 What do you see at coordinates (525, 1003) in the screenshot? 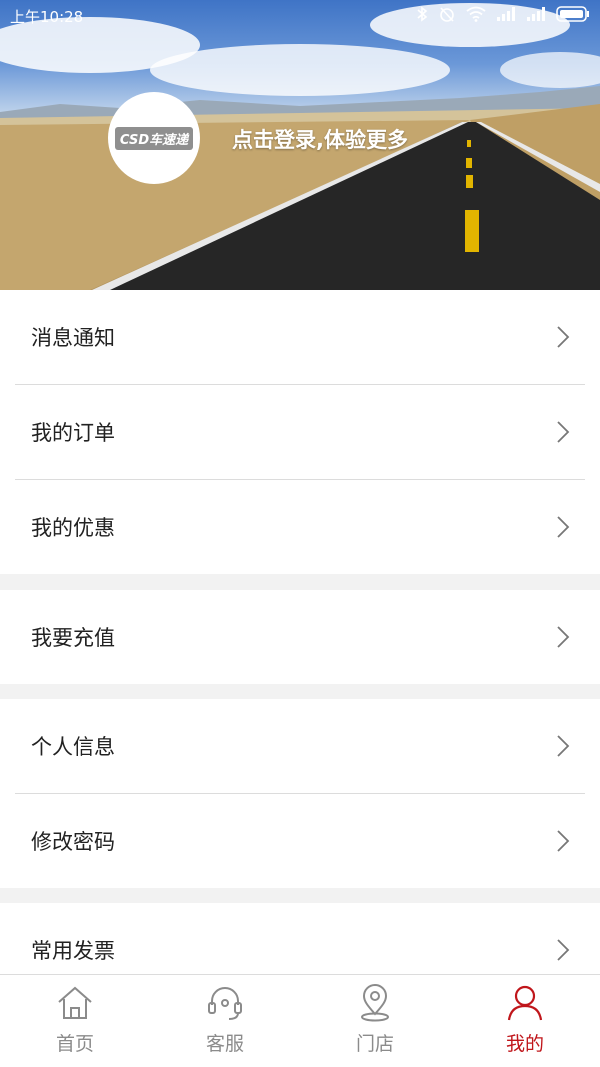
I see `person-icon` at bounding box center [525, 1003].